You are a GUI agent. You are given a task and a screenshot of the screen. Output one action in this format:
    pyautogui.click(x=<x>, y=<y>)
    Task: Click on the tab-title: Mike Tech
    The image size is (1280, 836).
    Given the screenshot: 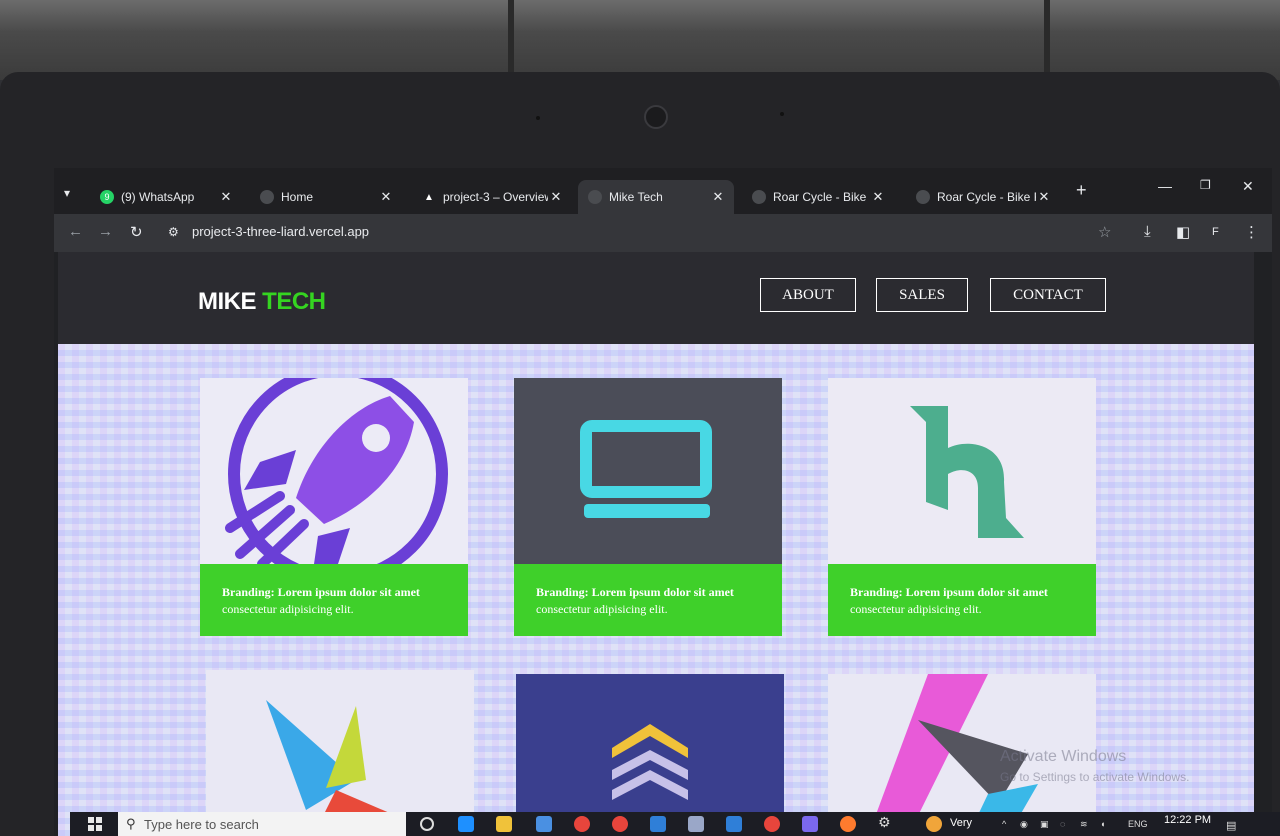 What is the action you would take?
    pyautogui.click(x=636, y=197)
    